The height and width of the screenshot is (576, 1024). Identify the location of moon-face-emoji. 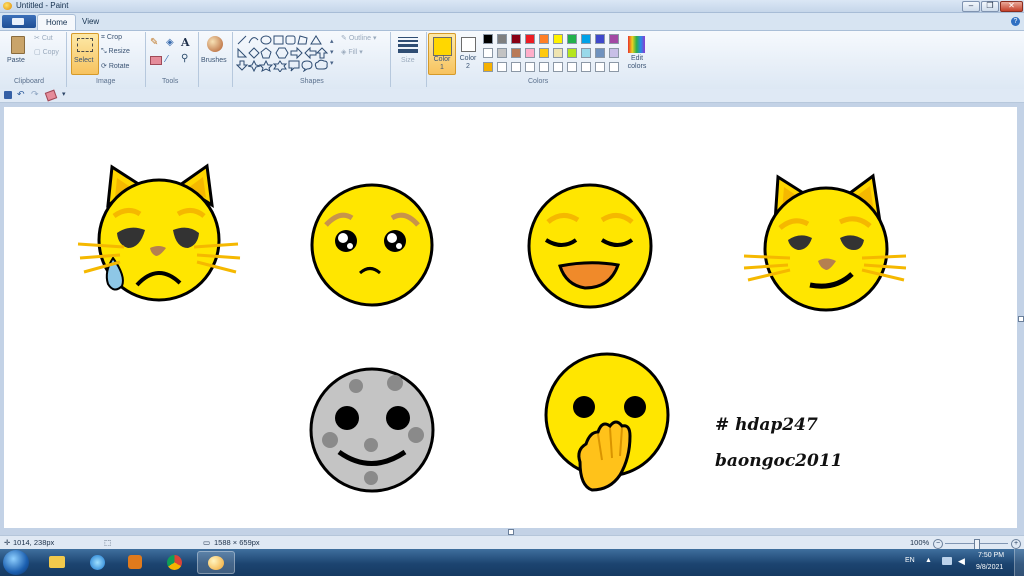
(372, 430).